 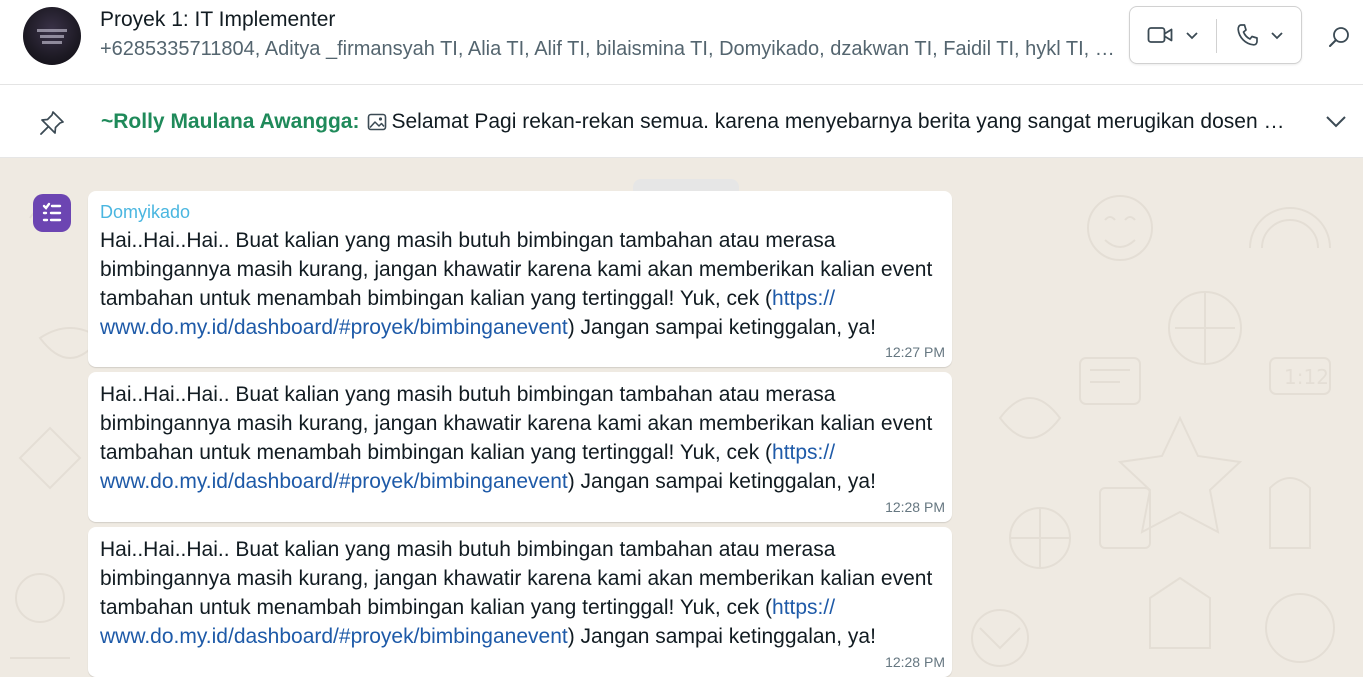 What do you see at coordinates (1160, 35) in the screenshot?
I see `video-call-icon` at bounding box center [1160, 35].